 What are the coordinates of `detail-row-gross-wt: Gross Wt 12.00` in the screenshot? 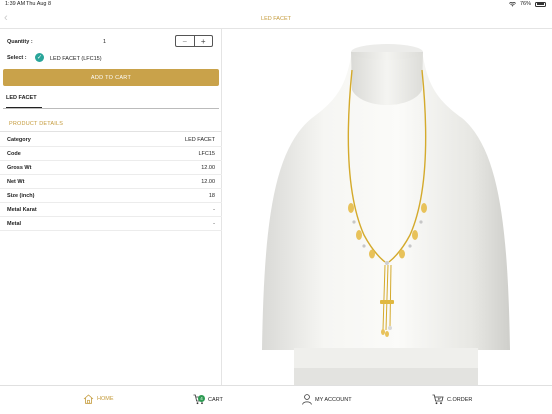 It's located at (111, 168).